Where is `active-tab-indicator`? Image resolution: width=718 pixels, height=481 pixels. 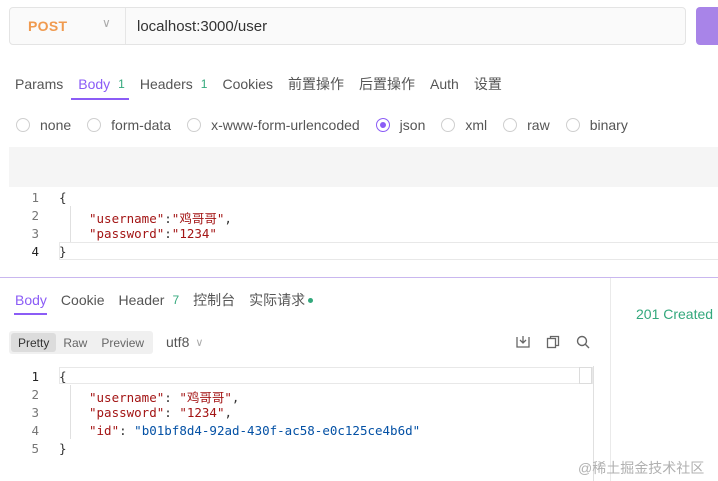 active-tab-indicator is located at coordinates (100, 99).